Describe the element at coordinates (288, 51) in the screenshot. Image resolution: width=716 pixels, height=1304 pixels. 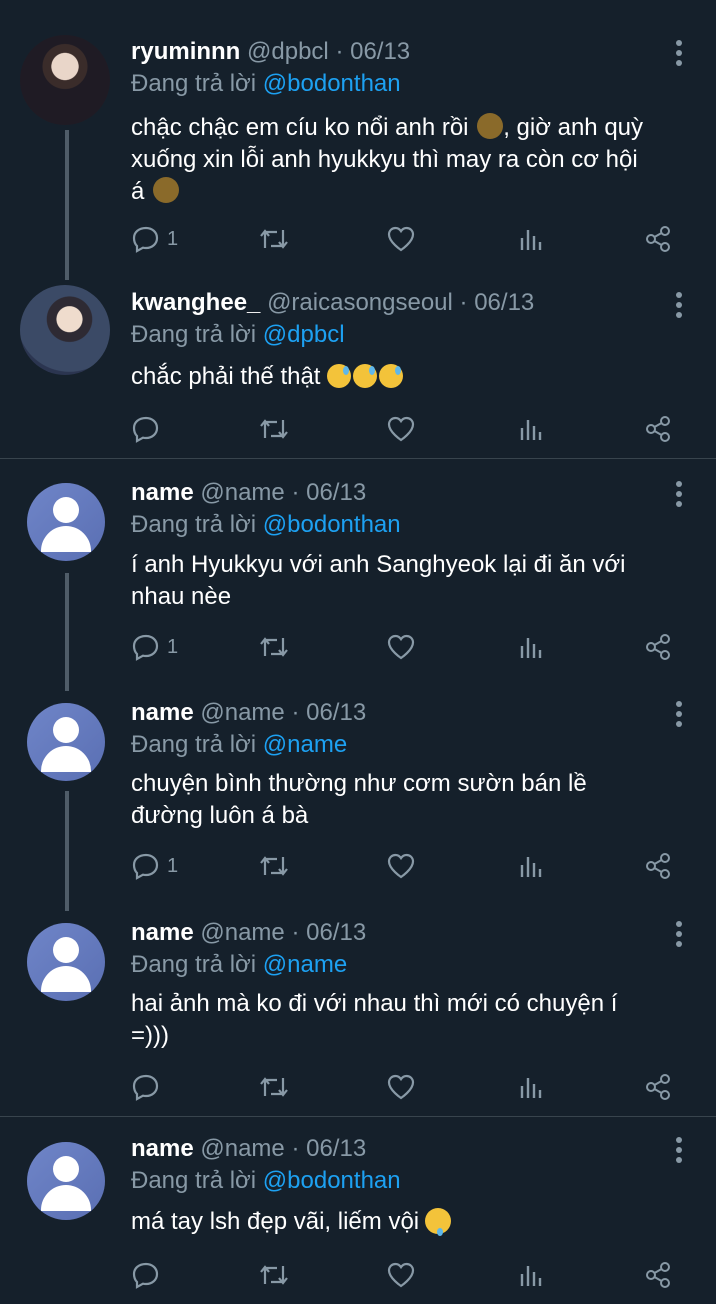
I see `user-handle: @dpbcl` at that location.